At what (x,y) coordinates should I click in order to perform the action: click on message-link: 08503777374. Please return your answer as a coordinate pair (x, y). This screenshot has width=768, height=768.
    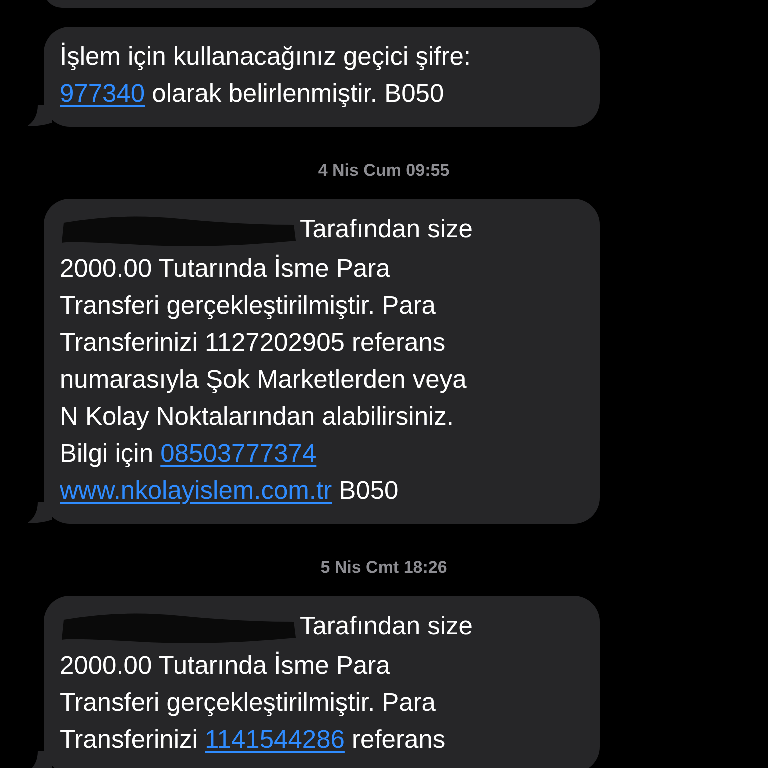
    Looking at the image, I should click on (238, 454).